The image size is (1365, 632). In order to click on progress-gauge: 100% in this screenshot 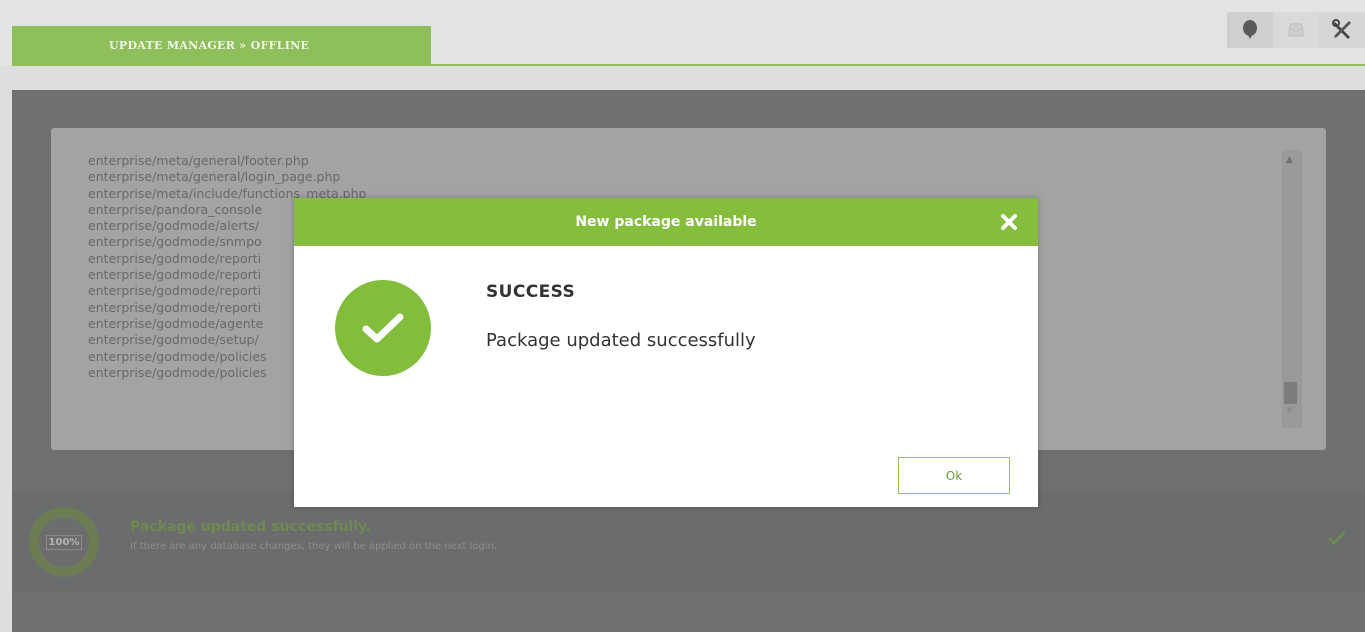, I will do `click(64, 542)`.